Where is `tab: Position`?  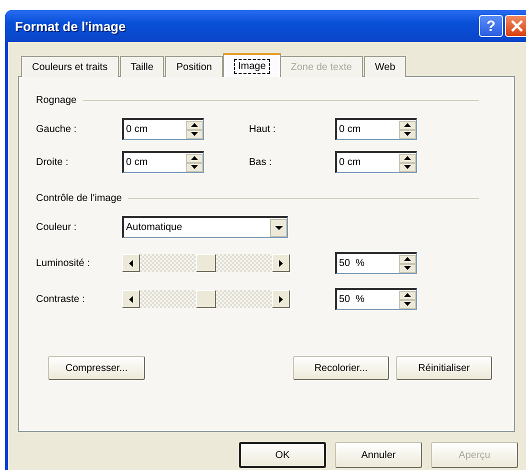
tab: Position is located at coordinates (194, 66).